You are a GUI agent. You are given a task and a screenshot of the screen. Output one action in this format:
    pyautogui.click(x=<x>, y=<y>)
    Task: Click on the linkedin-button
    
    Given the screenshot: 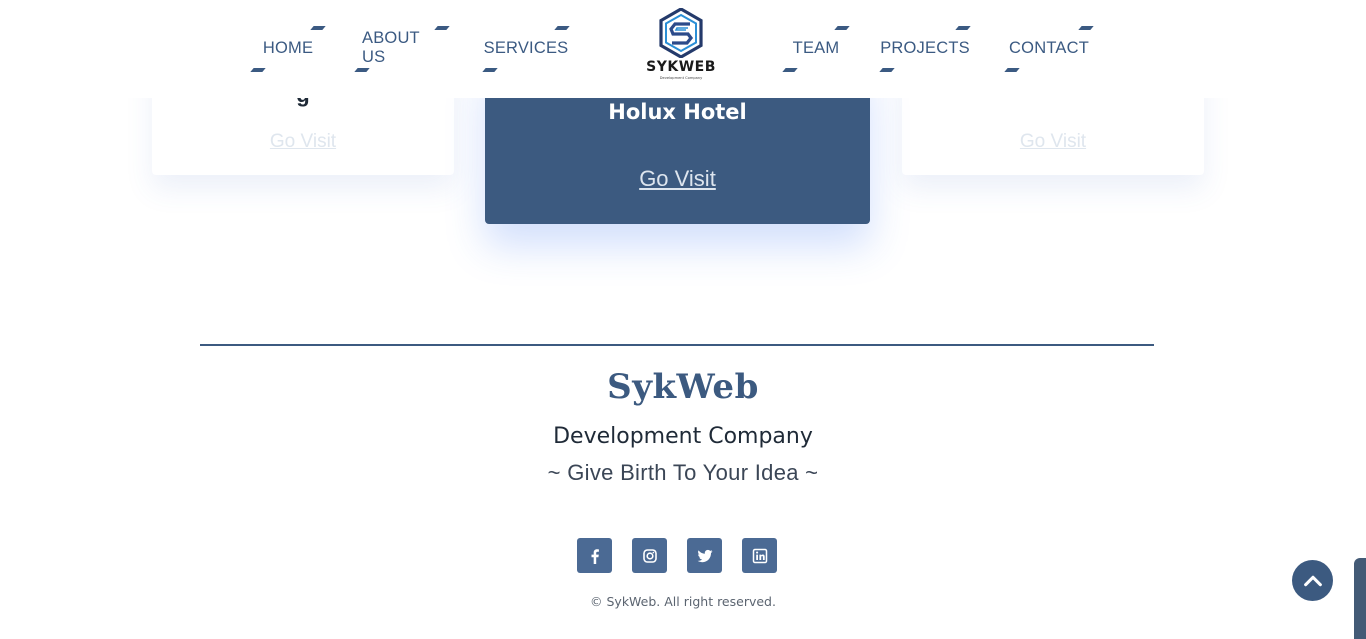 What is the action you would take?
    pyautogui.click(x=759, y=555)
    